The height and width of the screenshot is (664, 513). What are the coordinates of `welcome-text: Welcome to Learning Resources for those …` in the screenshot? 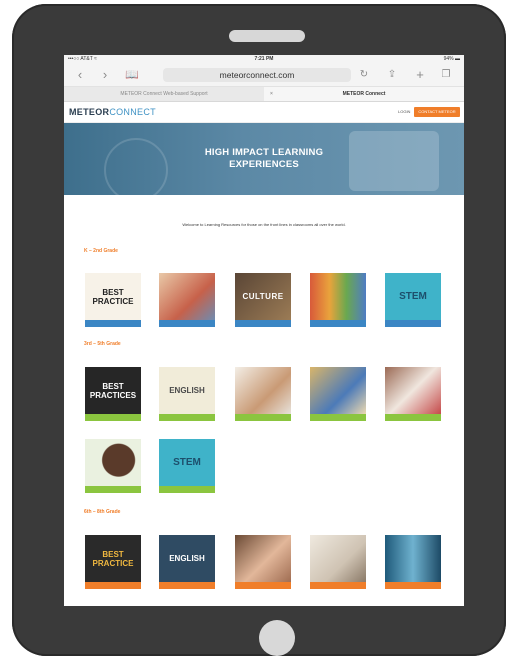 It's located at (264, 224).